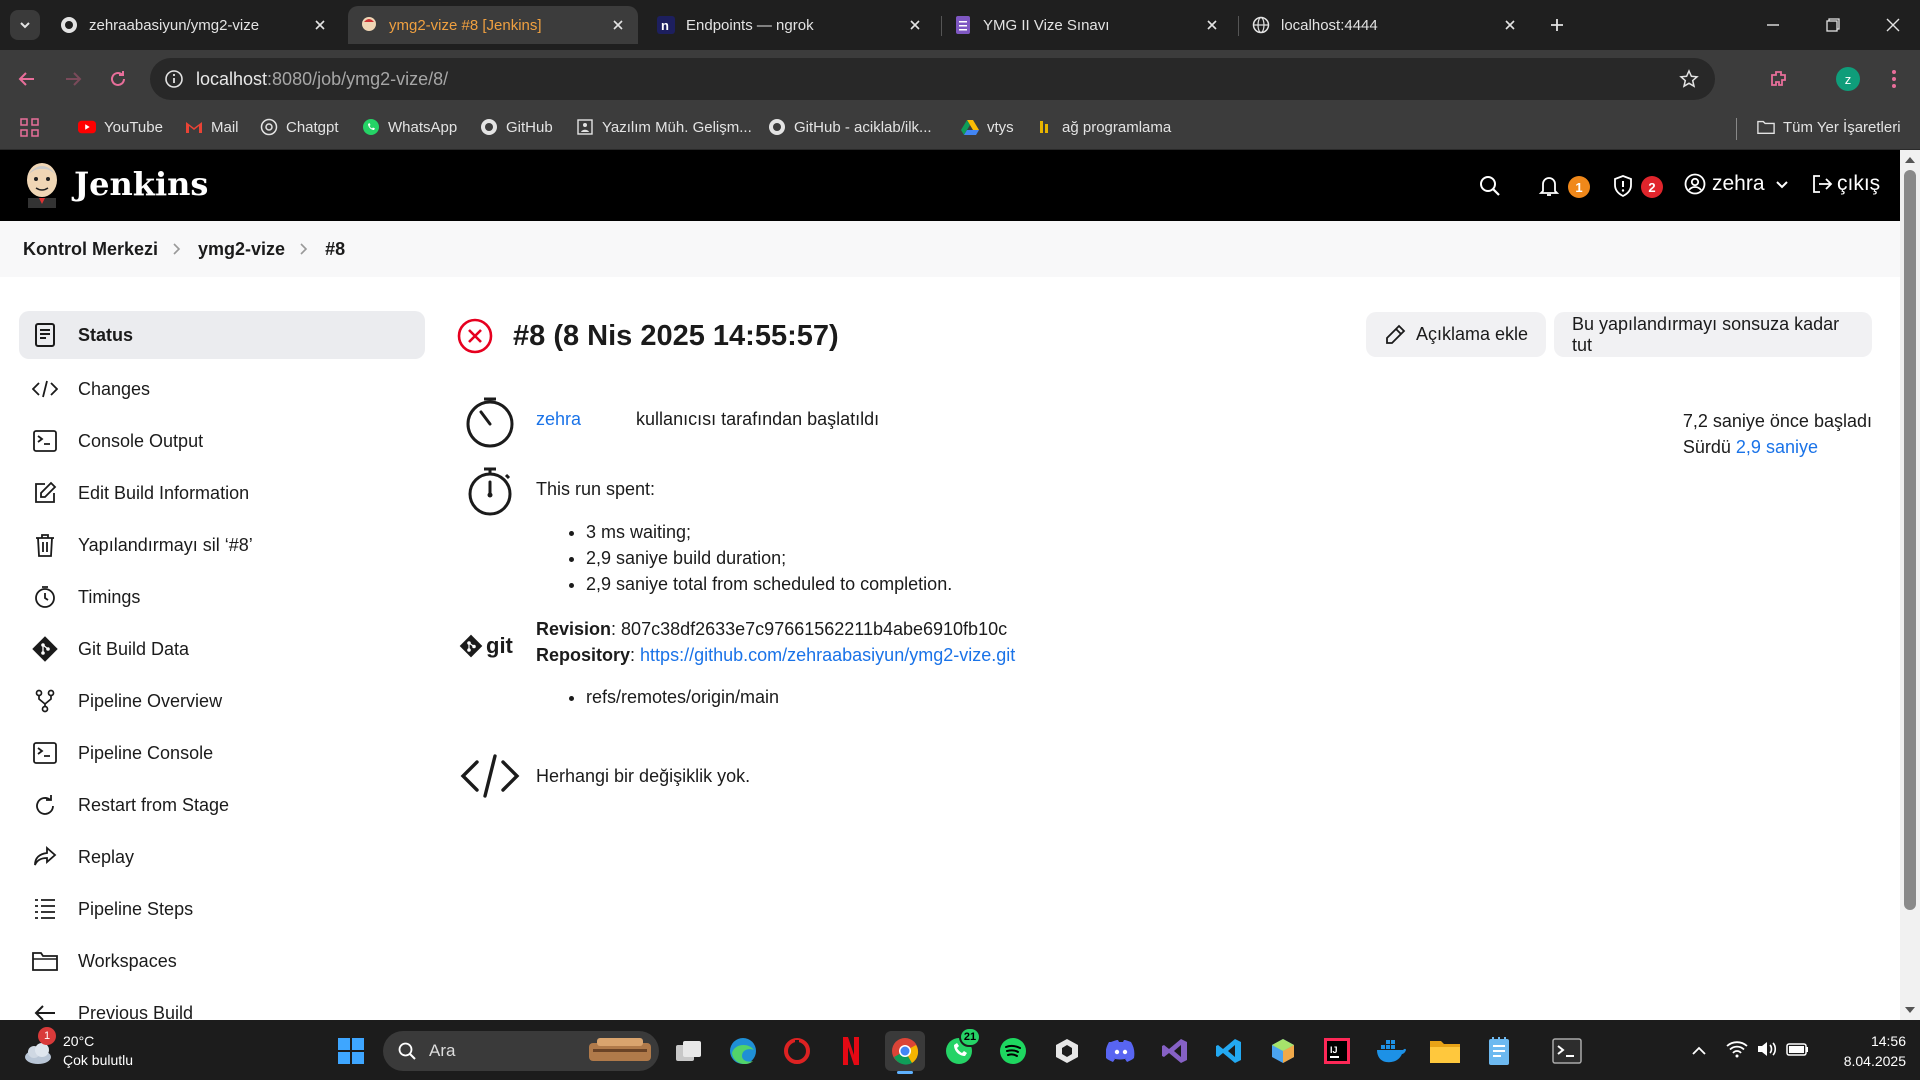 The image size is (1920, 1080). Describe the element at coordinates (797, 1051) in the screenshot. I see `taskbar-app-red` at that location.